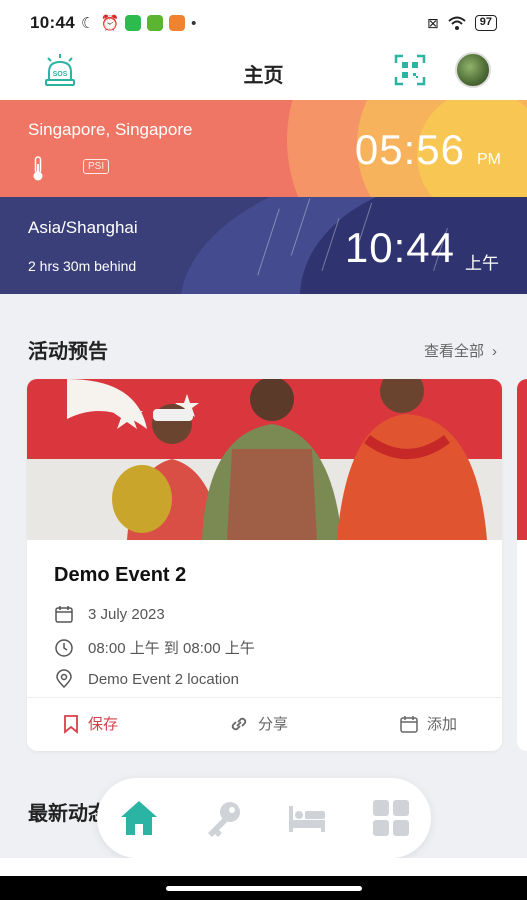  What do you see at coordinates (263, 245) in the screenshot?
I see `world-clock-card: Asia/Shanghai 2 hrs 30m behind 10:44 上午` at bounding box center [263, 245].